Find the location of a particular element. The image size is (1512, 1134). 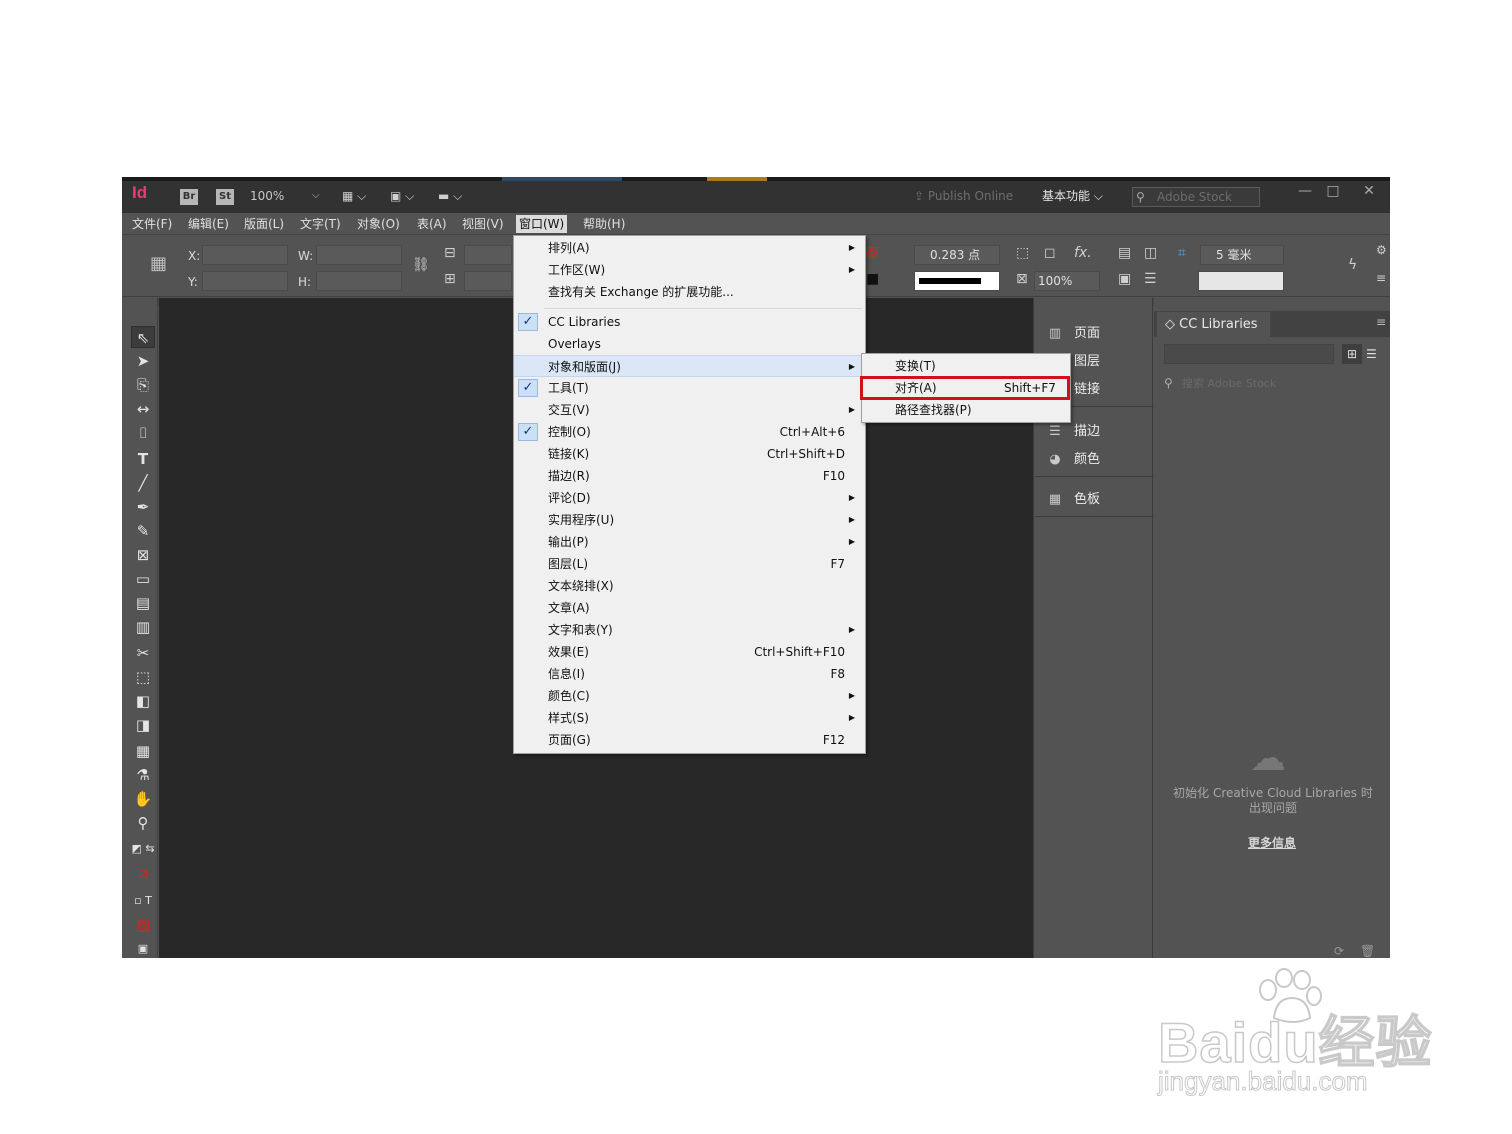

zoom-tool-icon: ⚲ is located at coordinates (143, 823).